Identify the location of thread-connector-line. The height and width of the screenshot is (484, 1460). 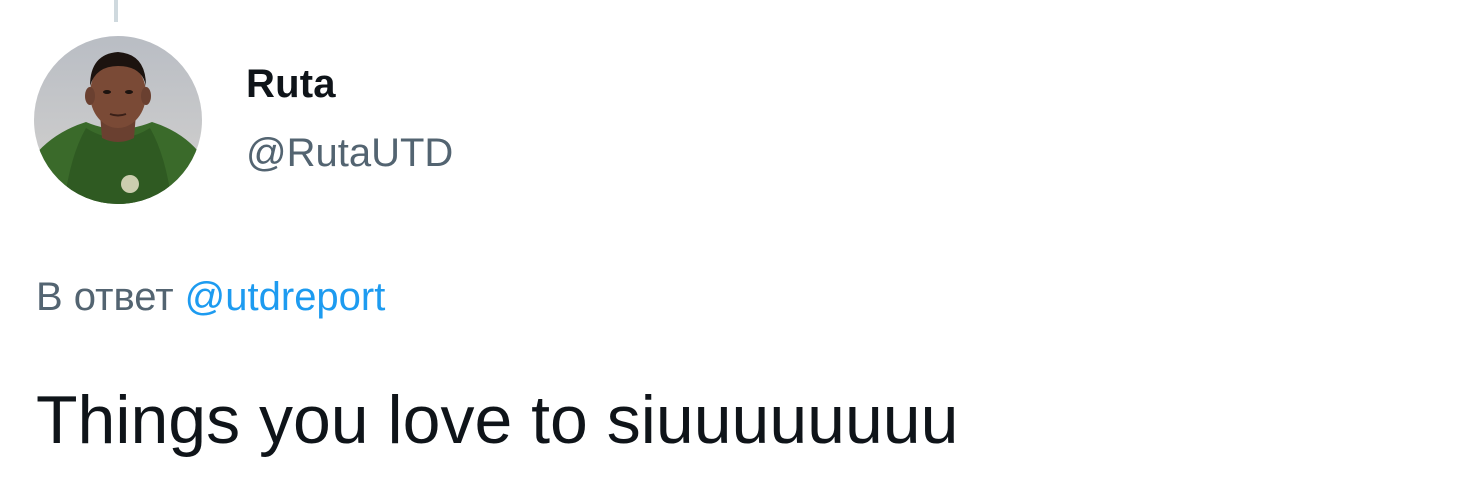
(116, 11).